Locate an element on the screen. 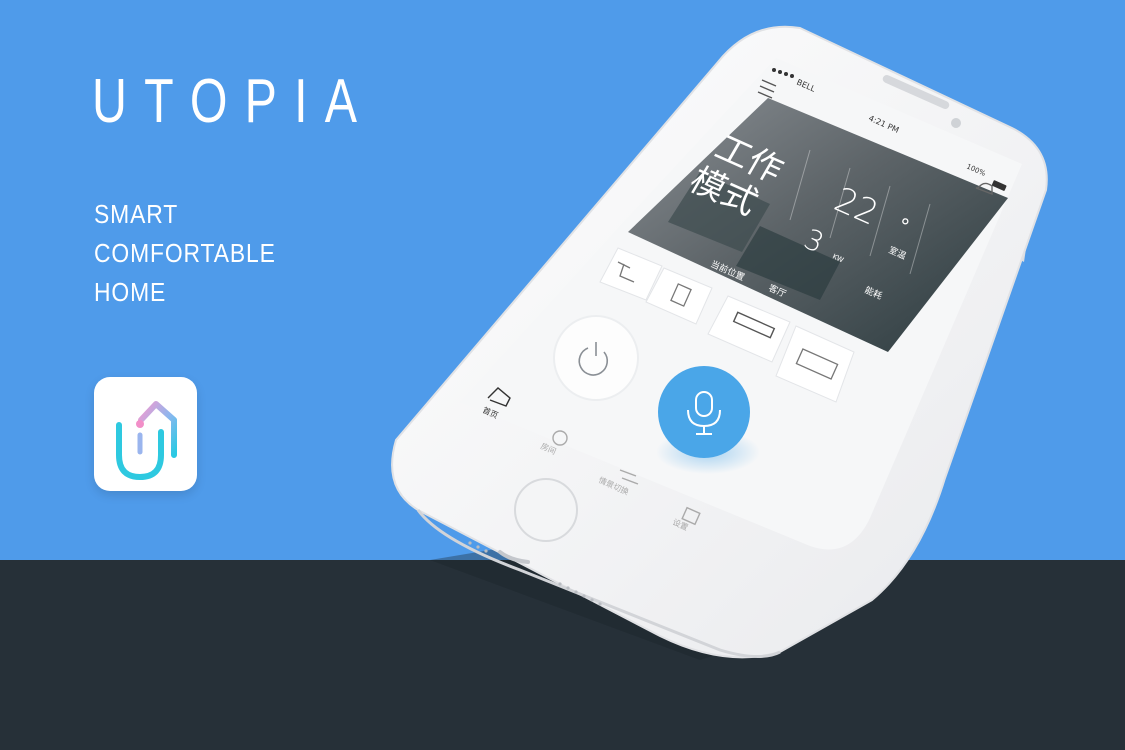 This screenshot has height=750, width=1125. tagline-smart: SMART is located at coordinates (136, 214).